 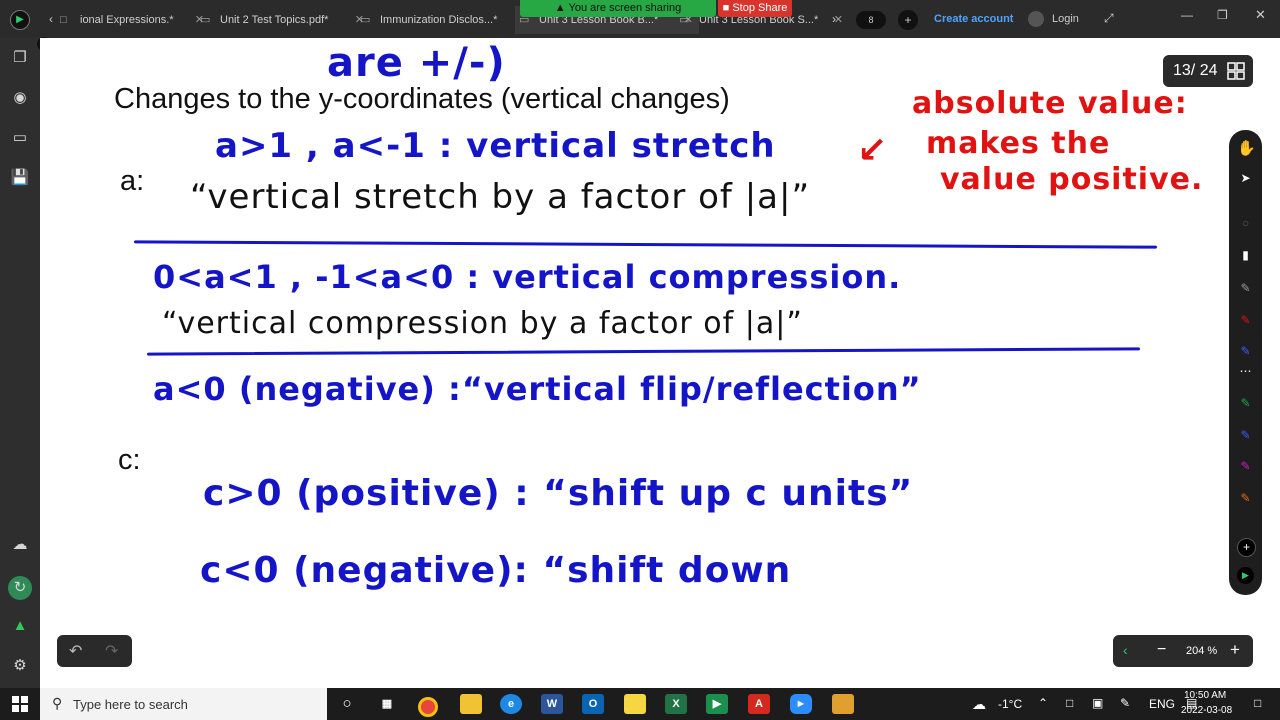 What do you see at coordinates (1183, 651) in the screenshot?
I see `zoom-control: ‹ − 204 % +` at bounding box center [1183, 651].